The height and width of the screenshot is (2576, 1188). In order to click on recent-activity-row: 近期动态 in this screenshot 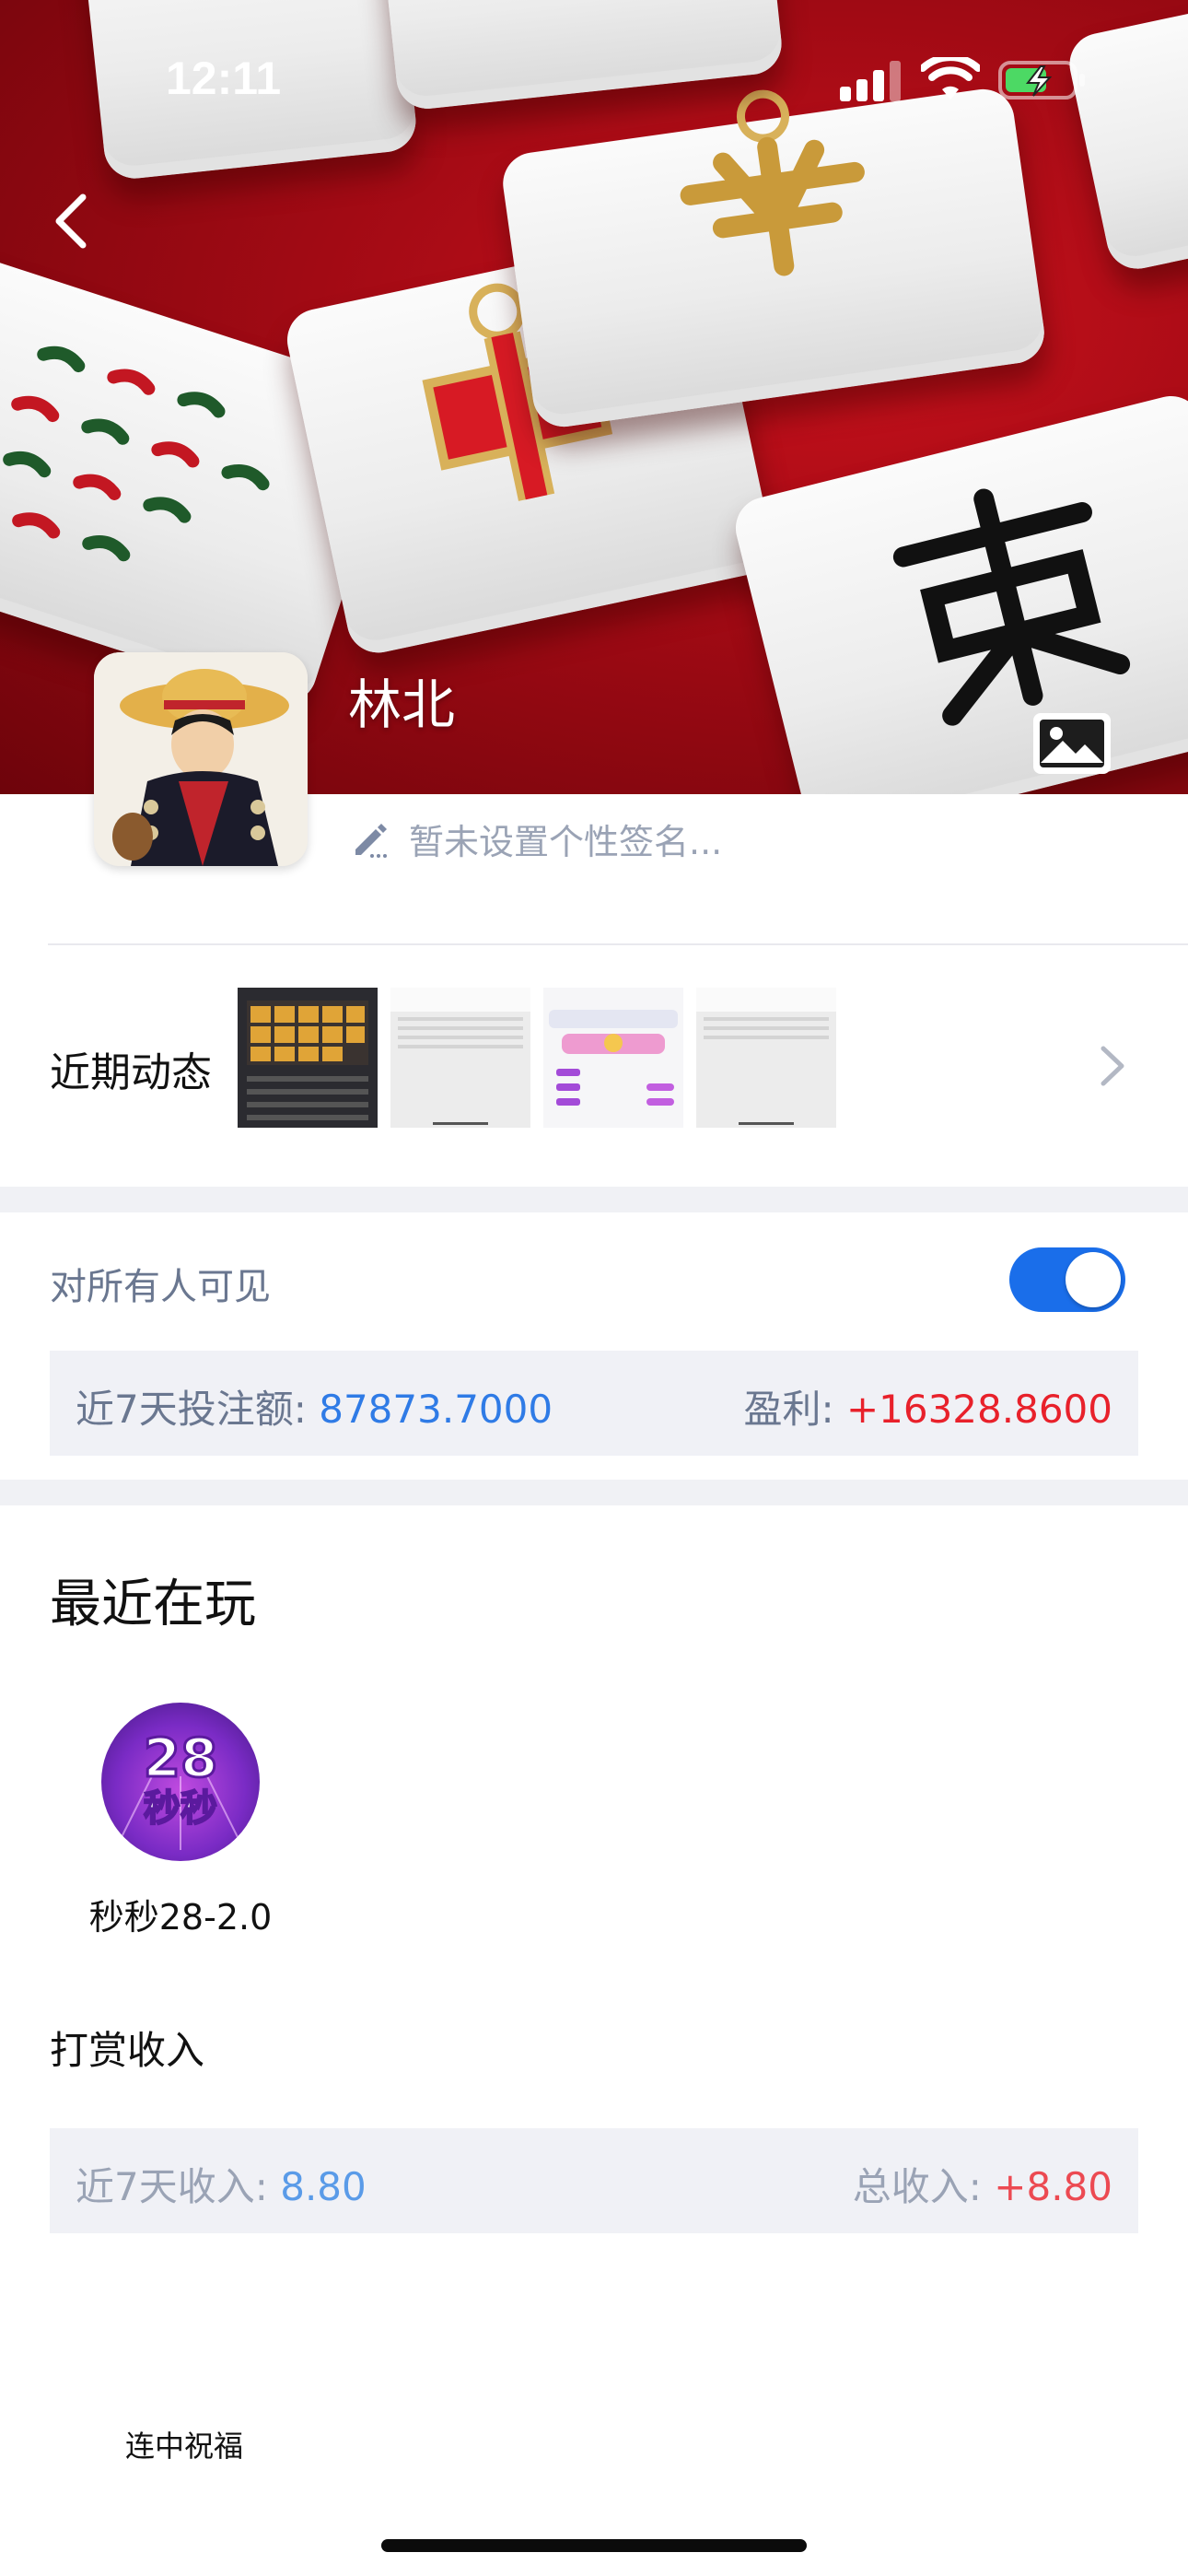, I will do `click(594, 1065)`.